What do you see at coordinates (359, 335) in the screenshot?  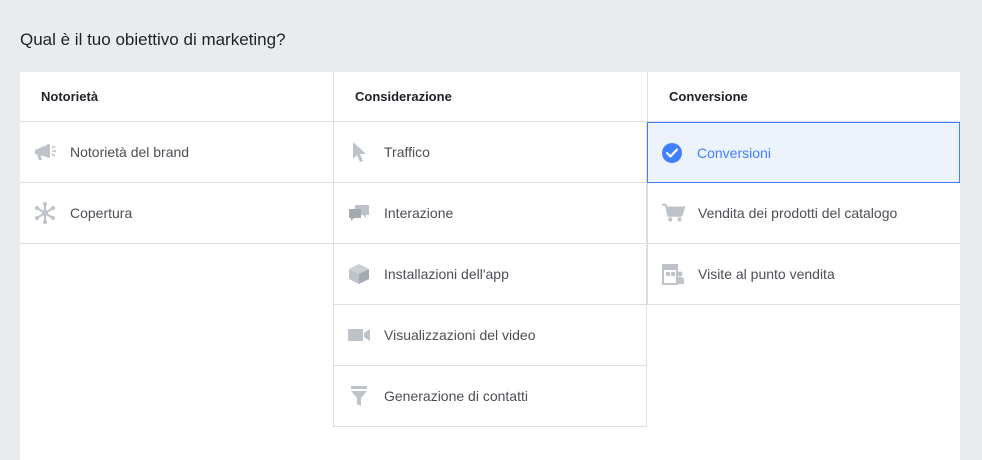 I see `video-camera-icon` at bounding box center [359, 335].